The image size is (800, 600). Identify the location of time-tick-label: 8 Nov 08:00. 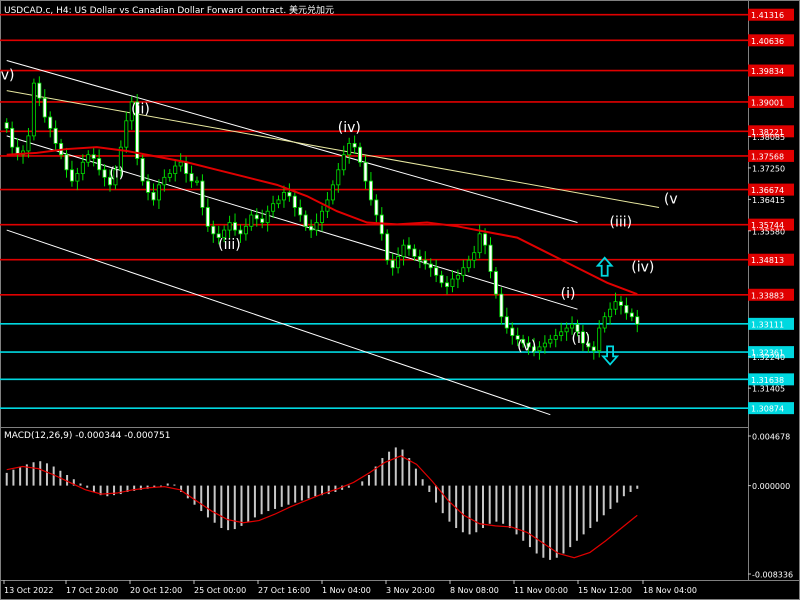
(474, 590).